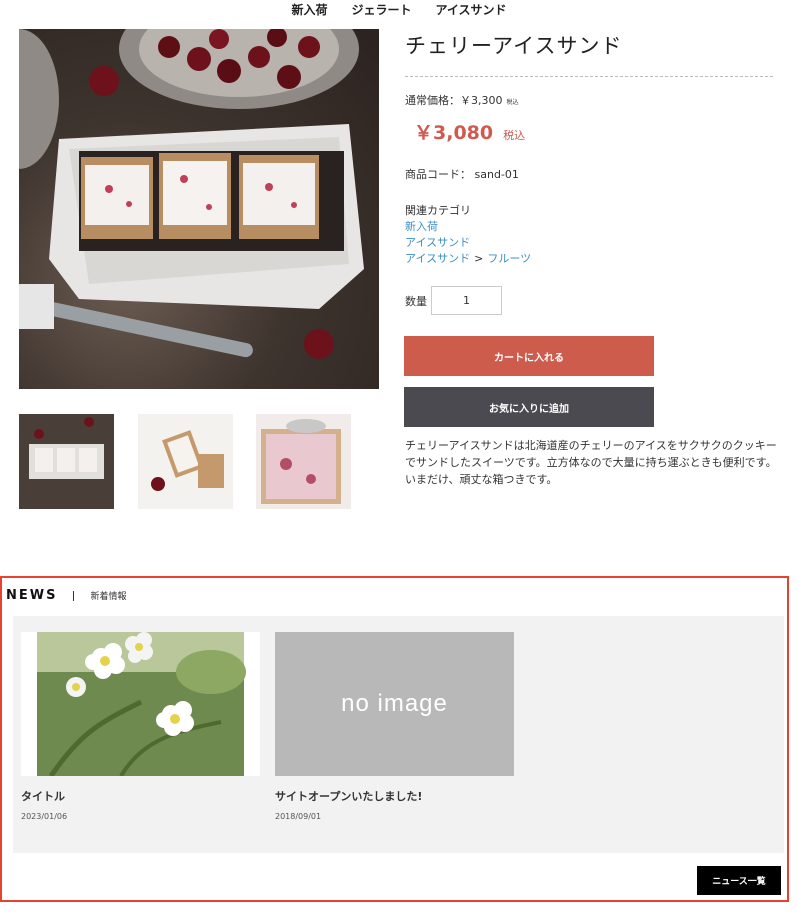 This screenshot has height=919, width=798. Describe the element at coordinates (529, 407) in the screenshot. I see `add-to-favorites-button: お気に入りに追加` at that location.